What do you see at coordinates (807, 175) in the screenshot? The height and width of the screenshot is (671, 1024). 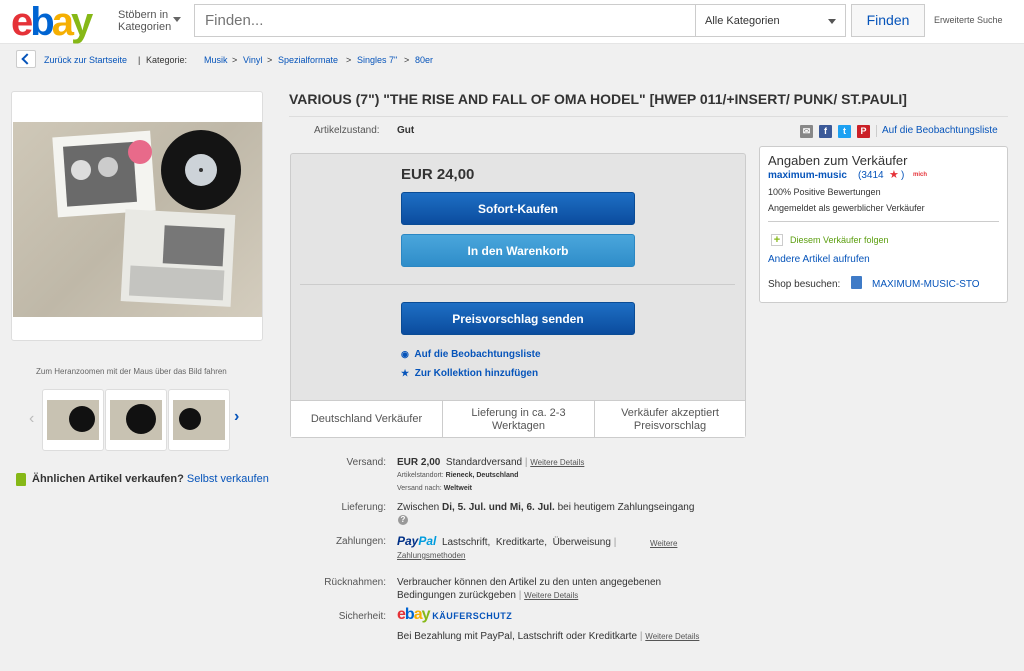 I see `seller-name-link: maximum-music` at bounding box center [807, 175].